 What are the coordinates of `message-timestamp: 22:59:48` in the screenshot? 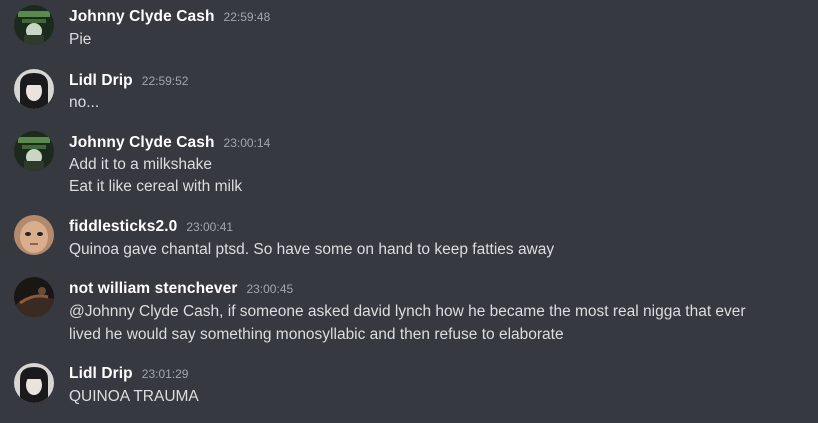 It's located at (247, 17).